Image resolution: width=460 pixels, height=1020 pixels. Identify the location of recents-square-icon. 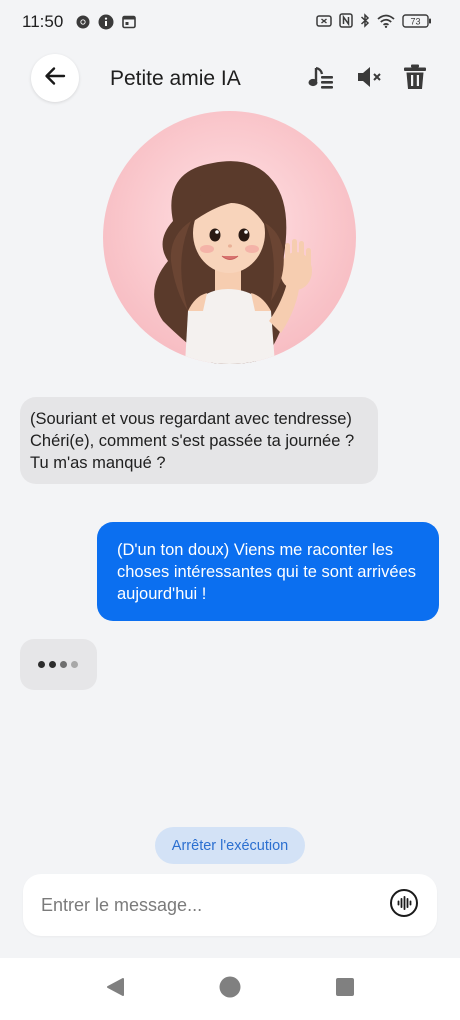
(345, 989).